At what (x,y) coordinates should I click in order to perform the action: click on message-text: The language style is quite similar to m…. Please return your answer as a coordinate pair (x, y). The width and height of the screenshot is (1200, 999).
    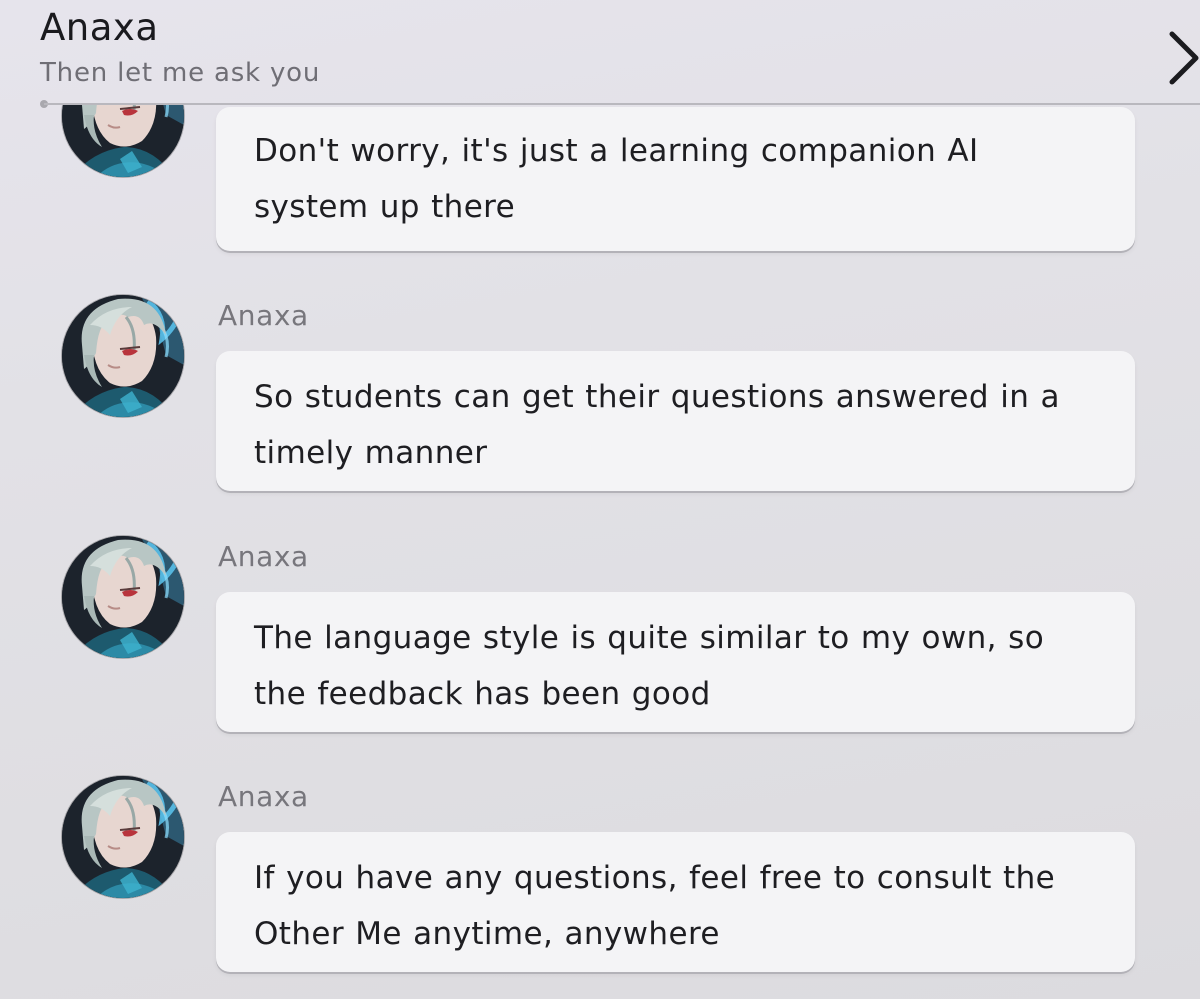
    Looking at the image, I should click on (649, 666).